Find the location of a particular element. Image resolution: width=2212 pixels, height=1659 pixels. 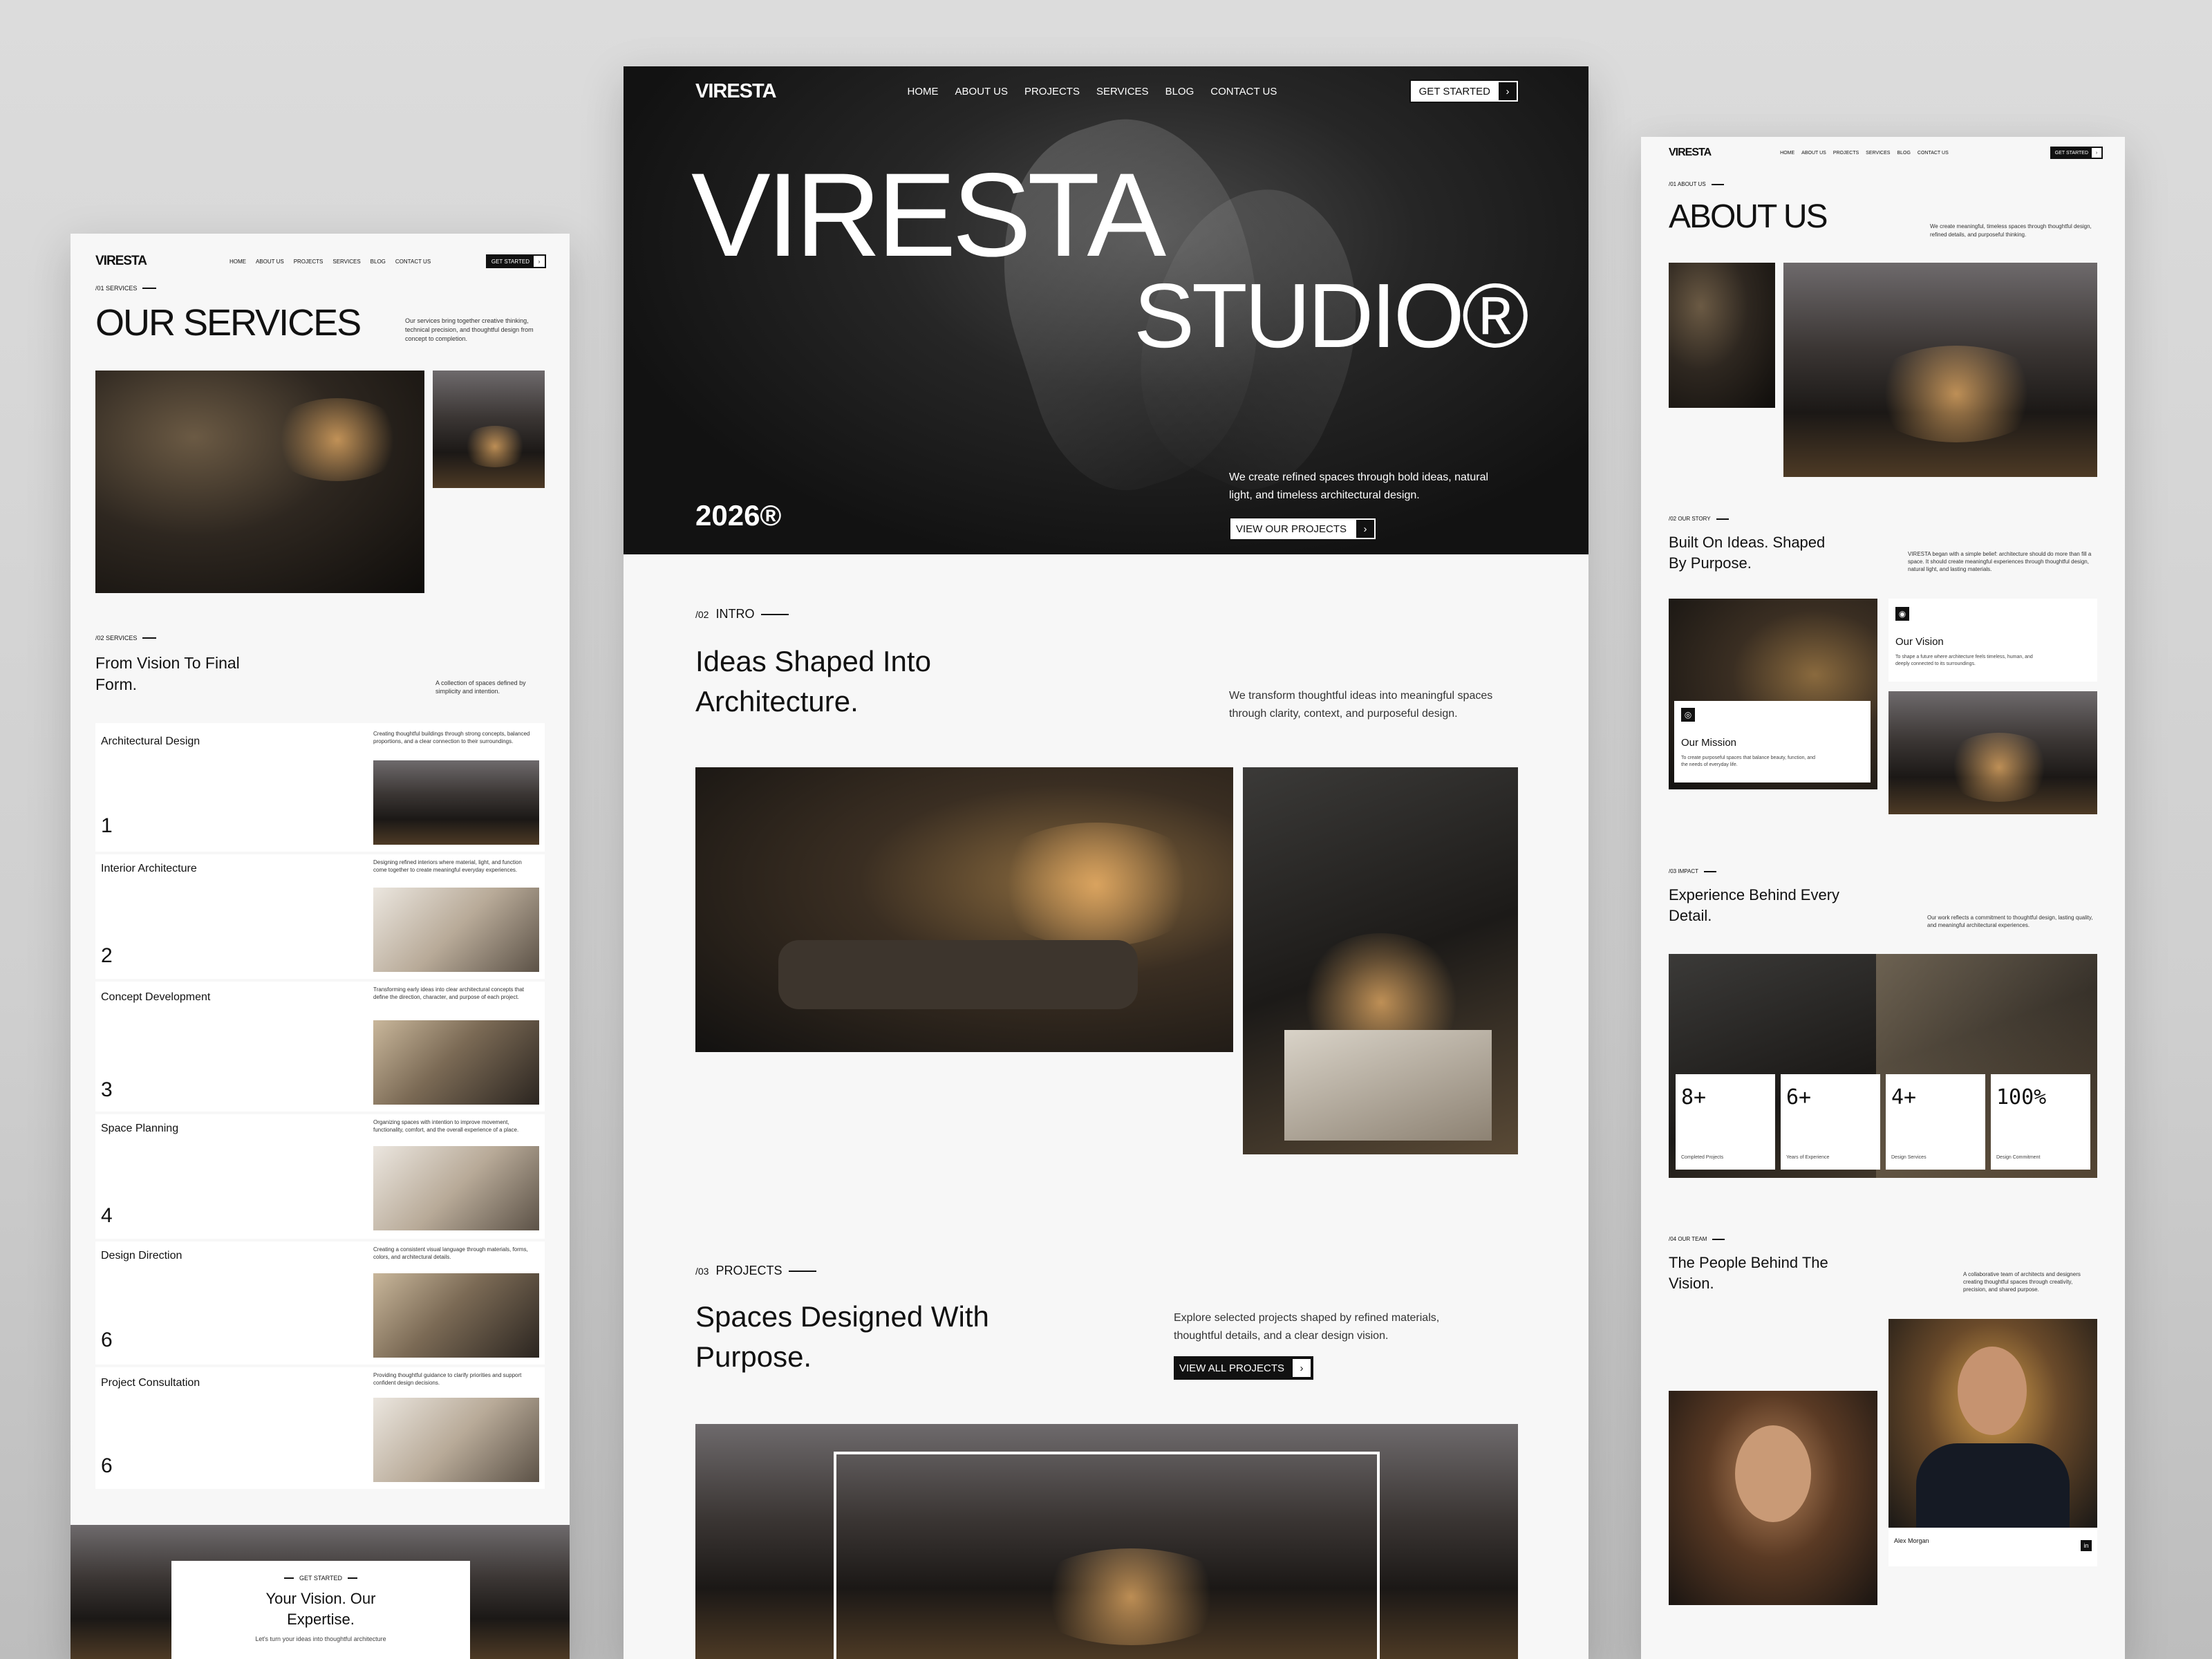

team-member-card: Alex Morgan in is located at coordinates (1993, 1547).